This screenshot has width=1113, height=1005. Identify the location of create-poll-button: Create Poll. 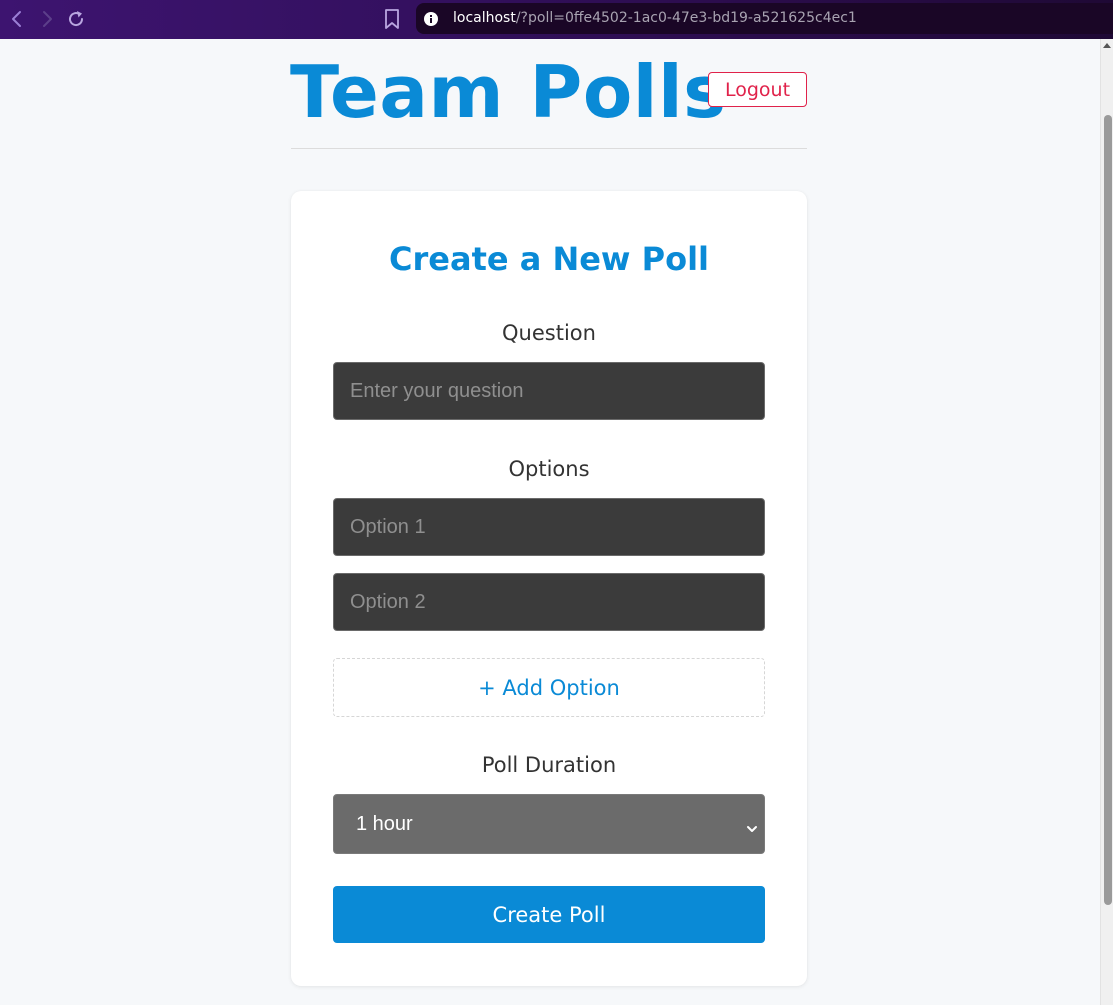
(549, 914).